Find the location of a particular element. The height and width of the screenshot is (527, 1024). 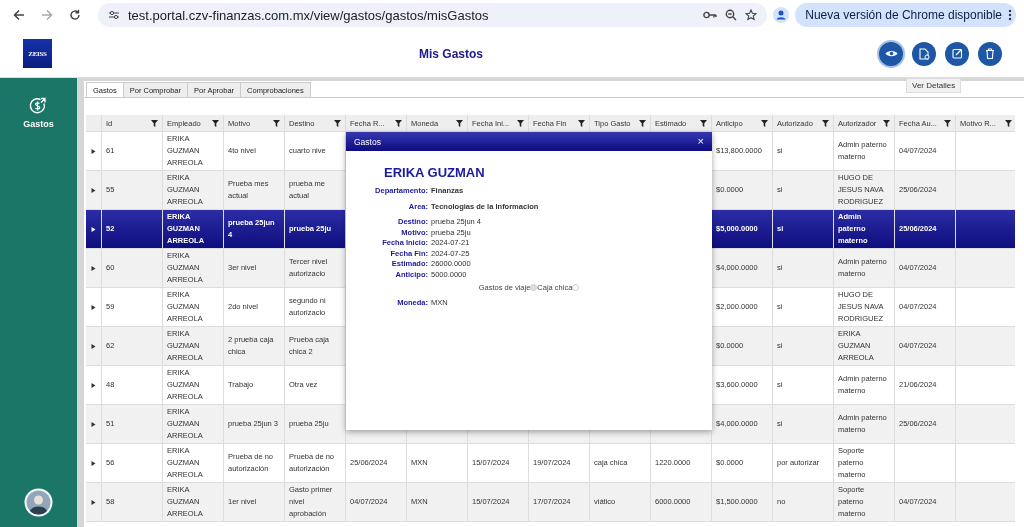

page-title: Mis Gastos is located at coordinates (451, 53).